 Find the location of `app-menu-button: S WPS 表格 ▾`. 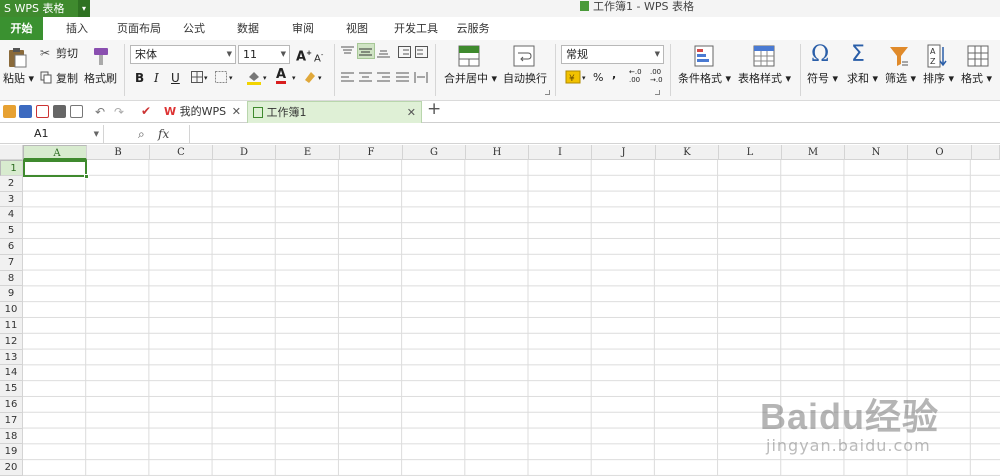

app-menu-button: S WPS 表格 ▾ is located at coordinates (45, 8).